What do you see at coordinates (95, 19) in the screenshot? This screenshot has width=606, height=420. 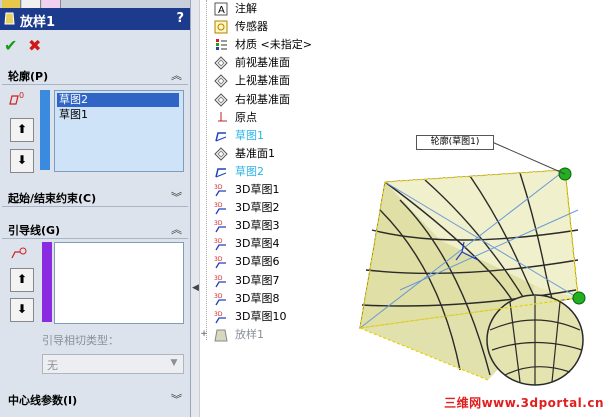 I see `pm-title-bar: 放样1 ?` at bounding box center [95, 19].